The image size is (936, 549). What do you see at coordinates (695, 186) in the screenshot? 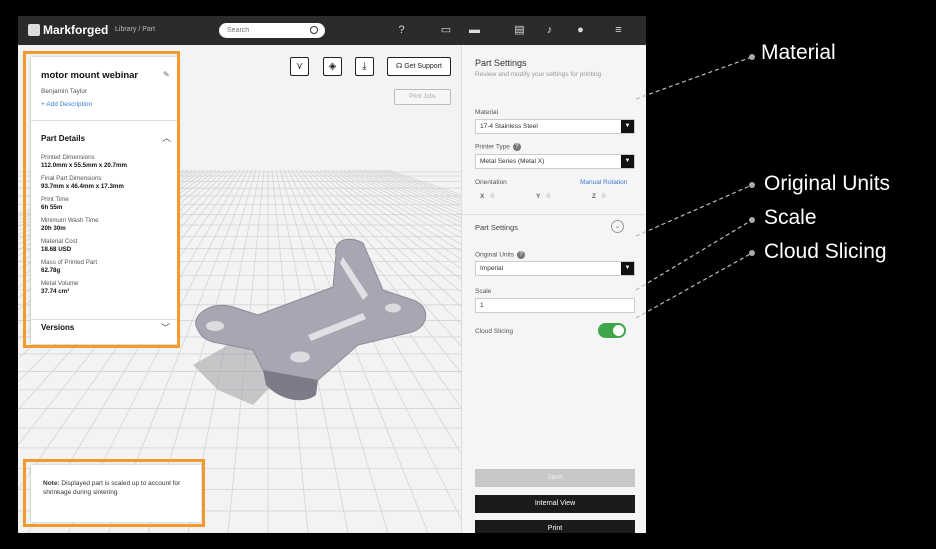
I see `callout-lines` at bounding box center [695, 186].